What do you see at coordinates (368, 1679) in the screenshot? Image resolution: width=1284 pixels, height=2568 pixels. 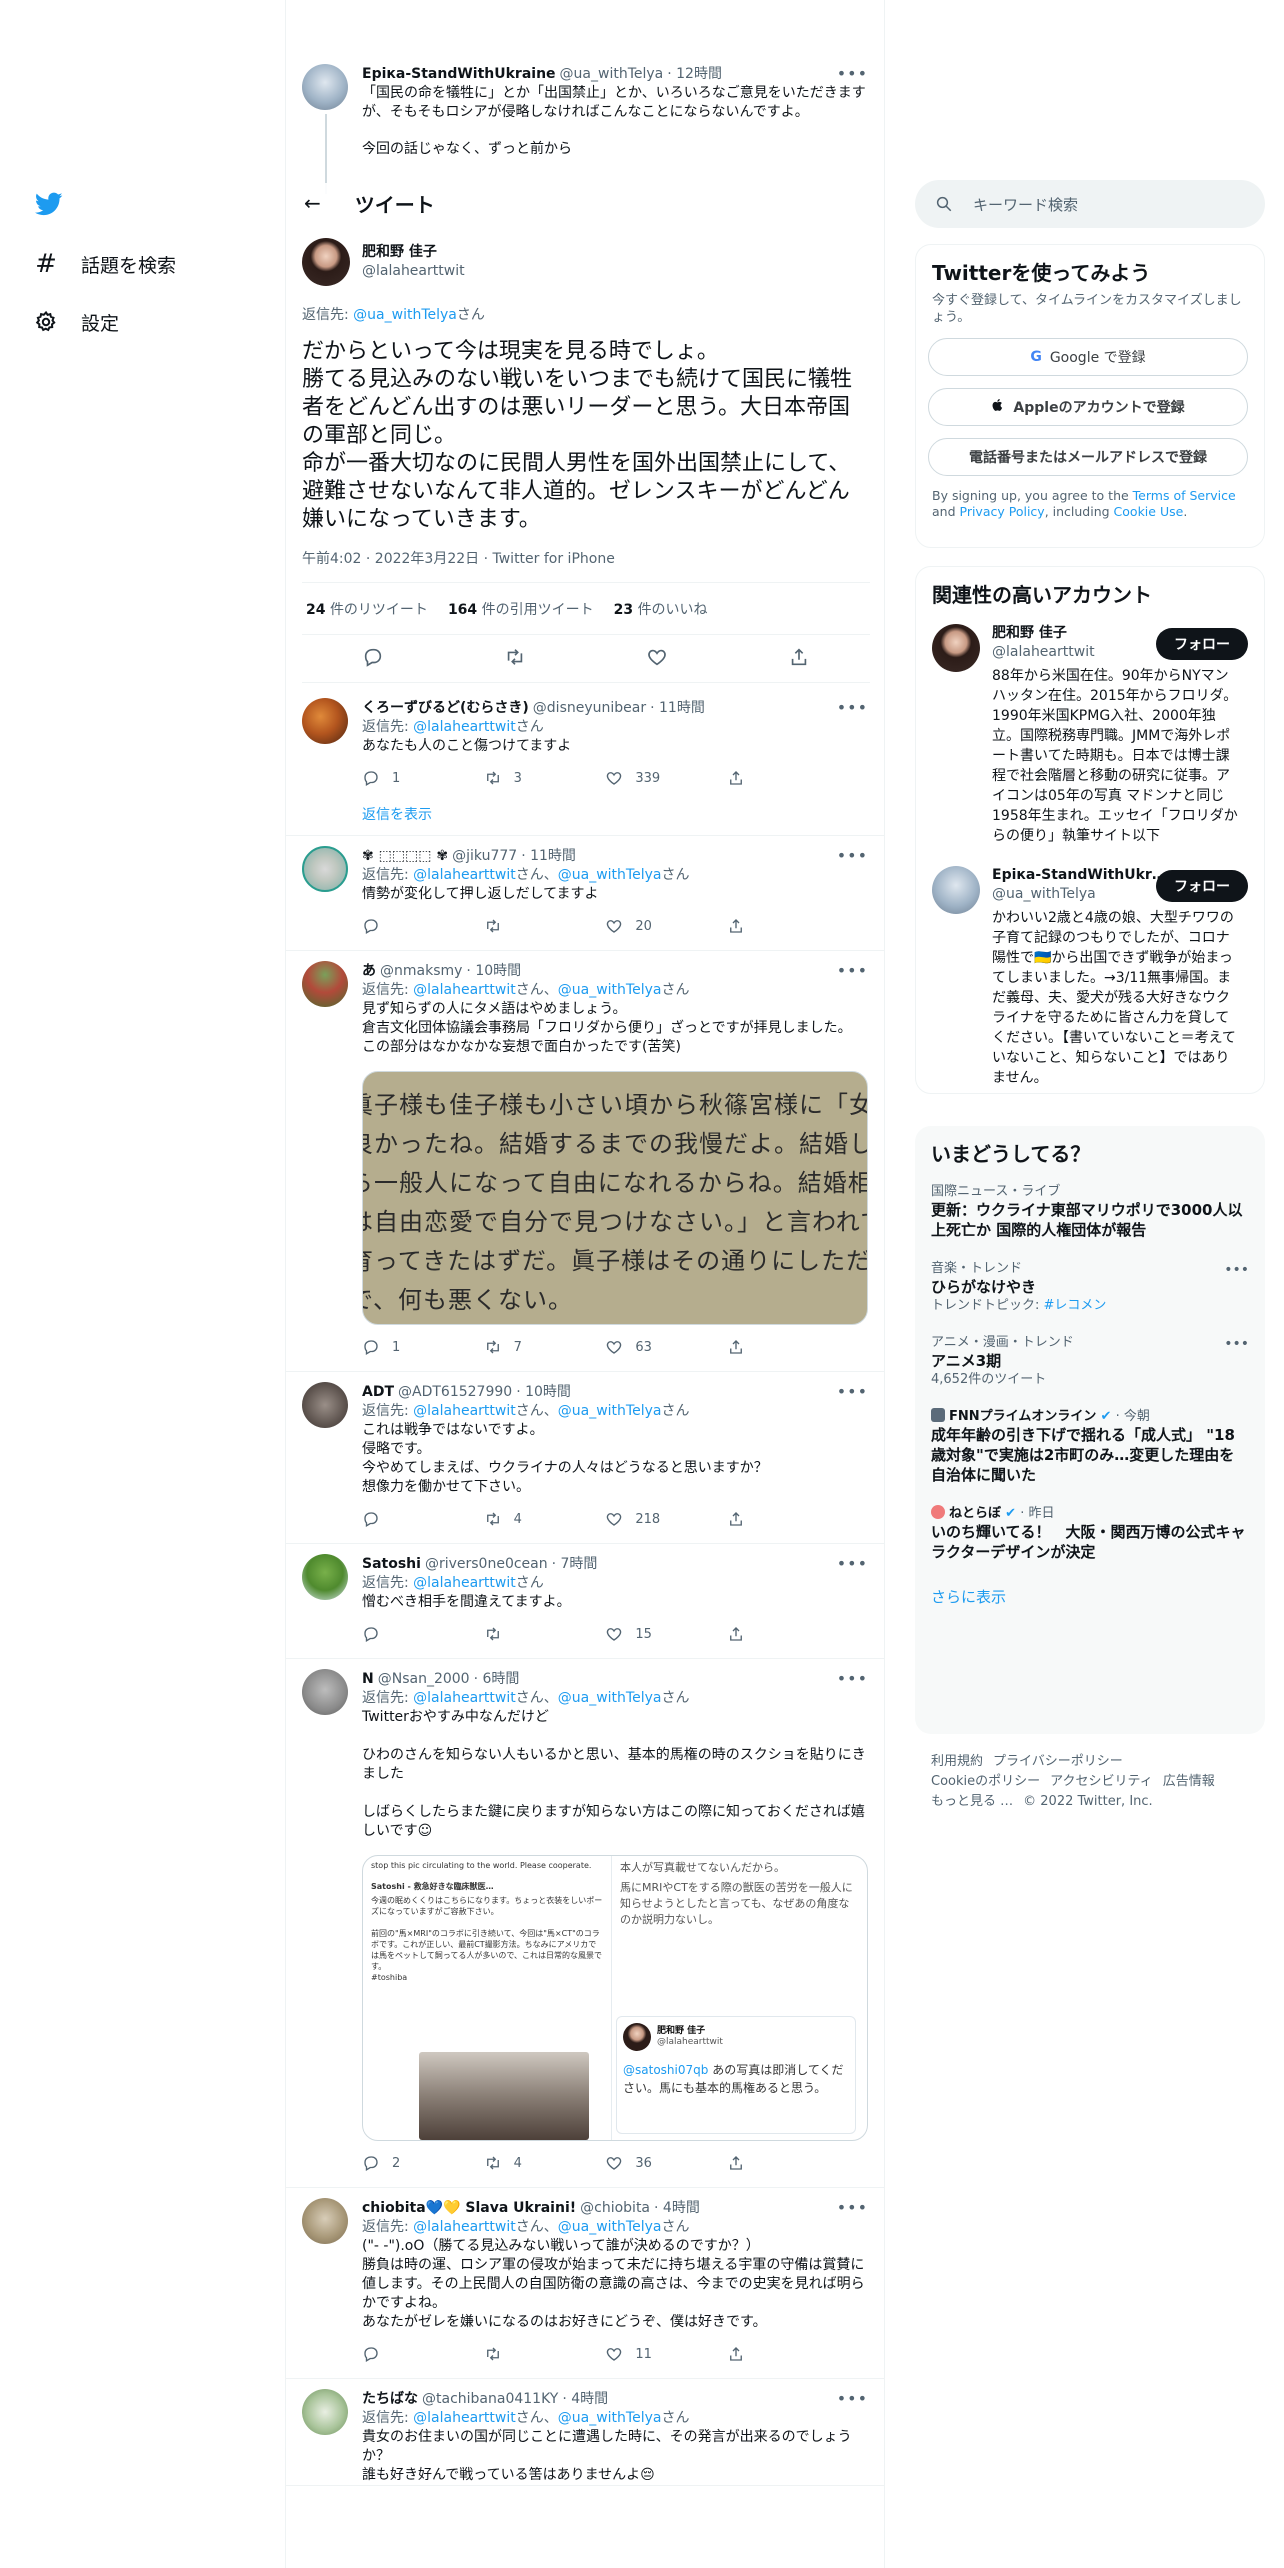 I see `author-name: N` at bounding box center [368, 1679].